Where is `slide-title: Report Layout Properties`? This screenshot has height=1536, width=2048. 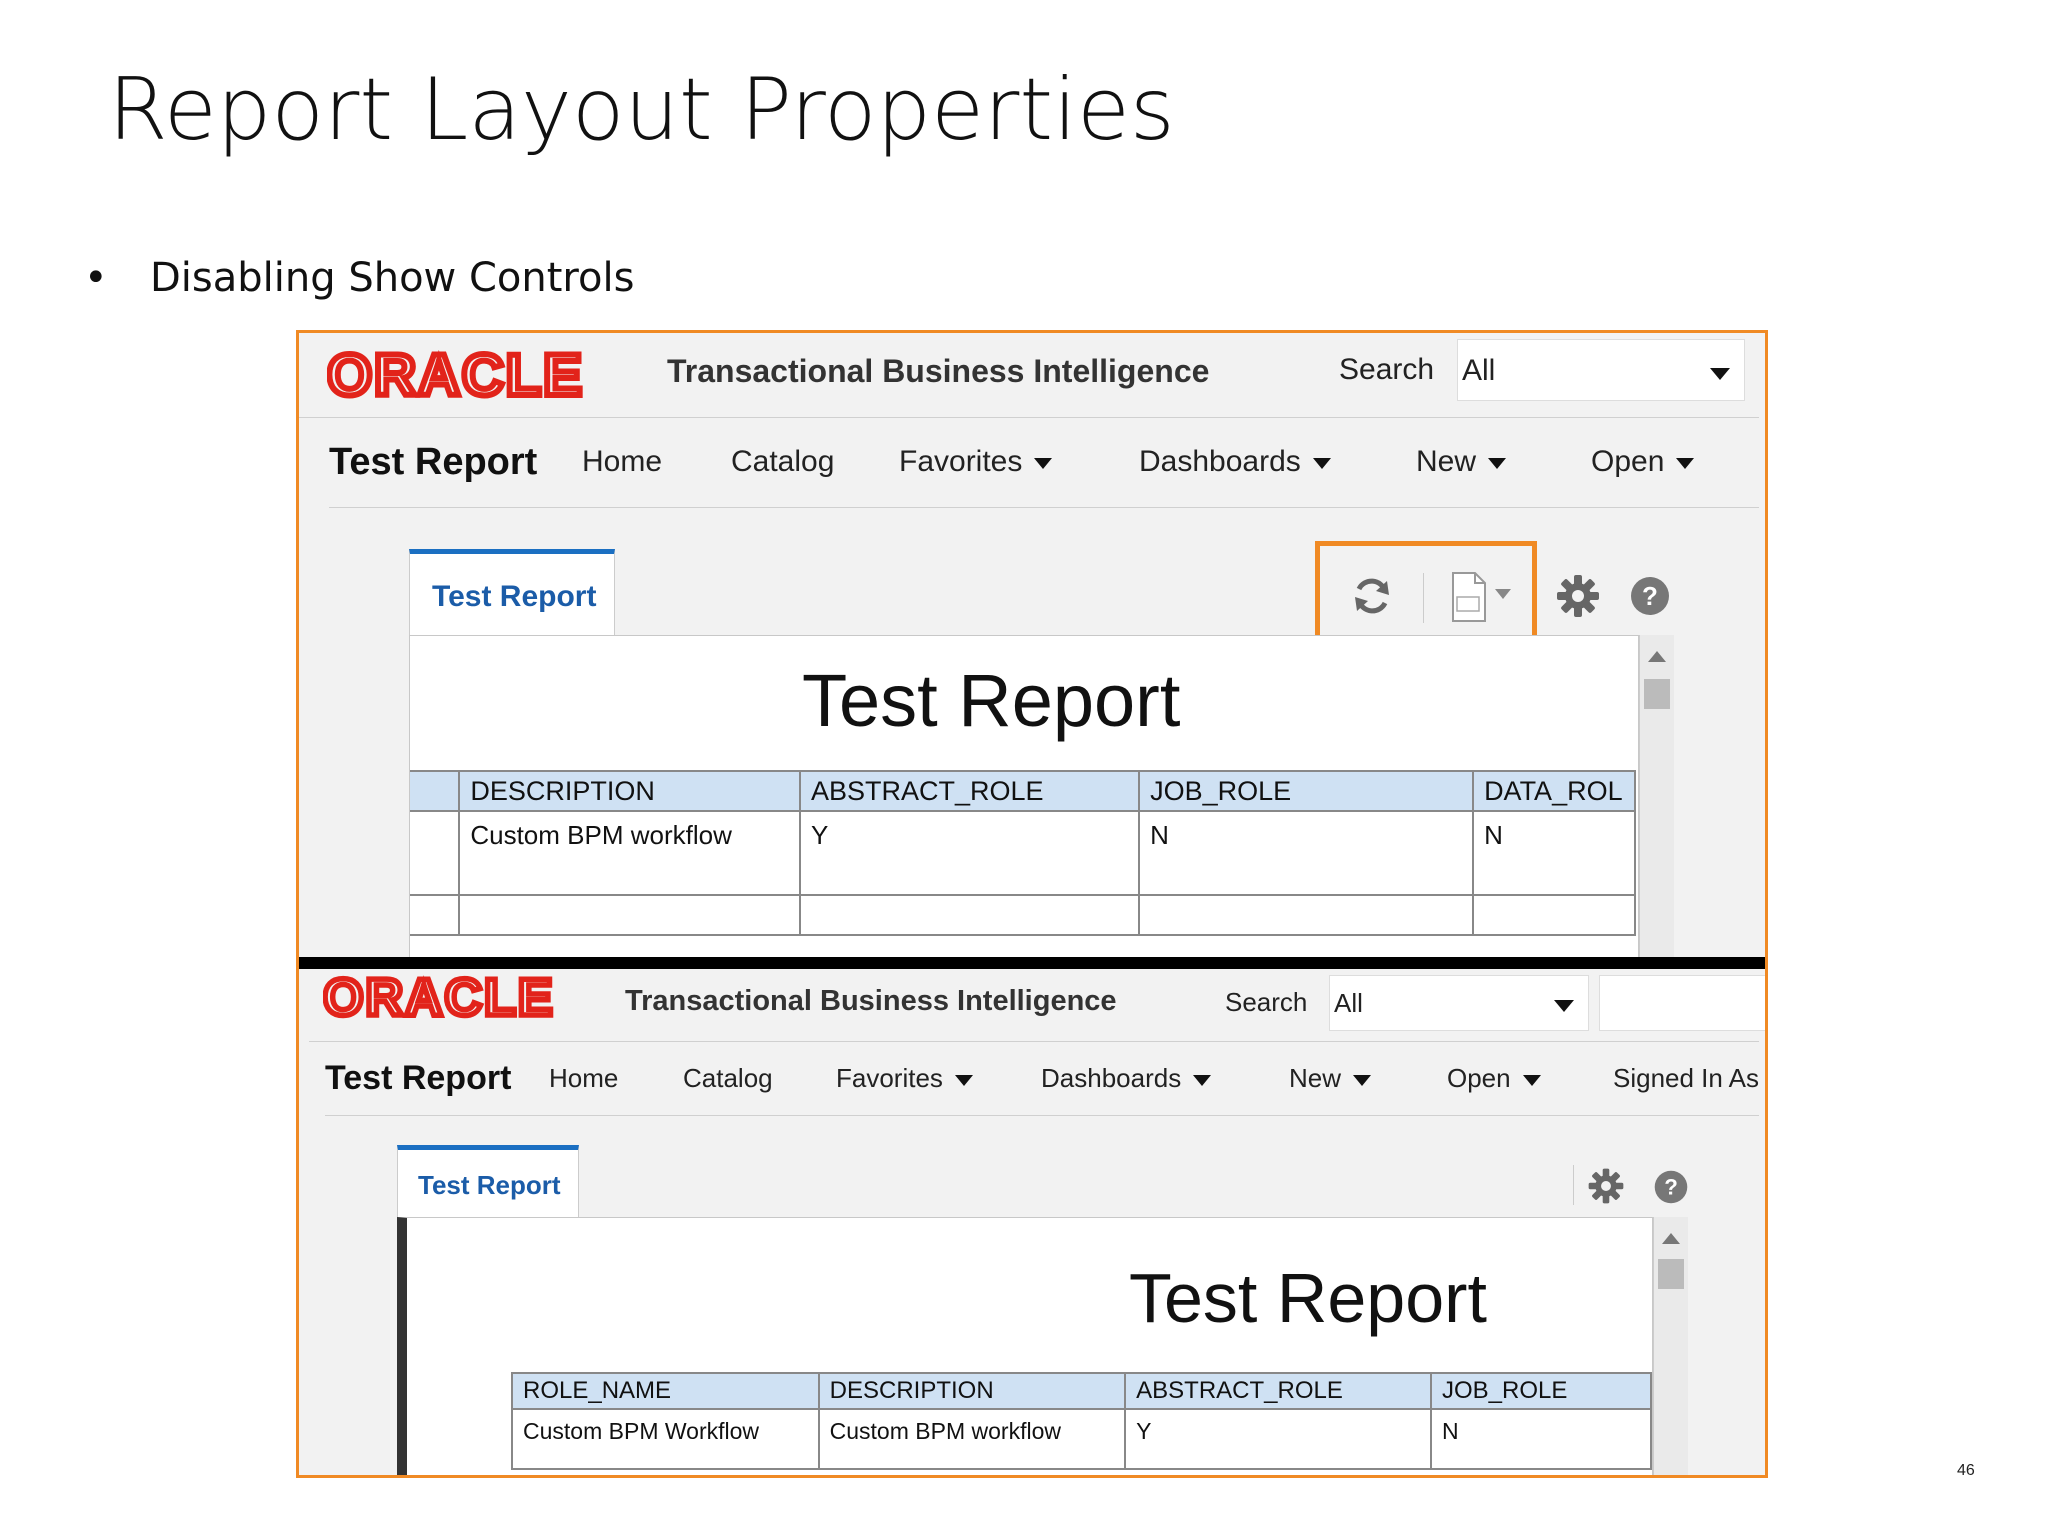
slide-title: Report Layout Properties is located at coordinates (641, 110).